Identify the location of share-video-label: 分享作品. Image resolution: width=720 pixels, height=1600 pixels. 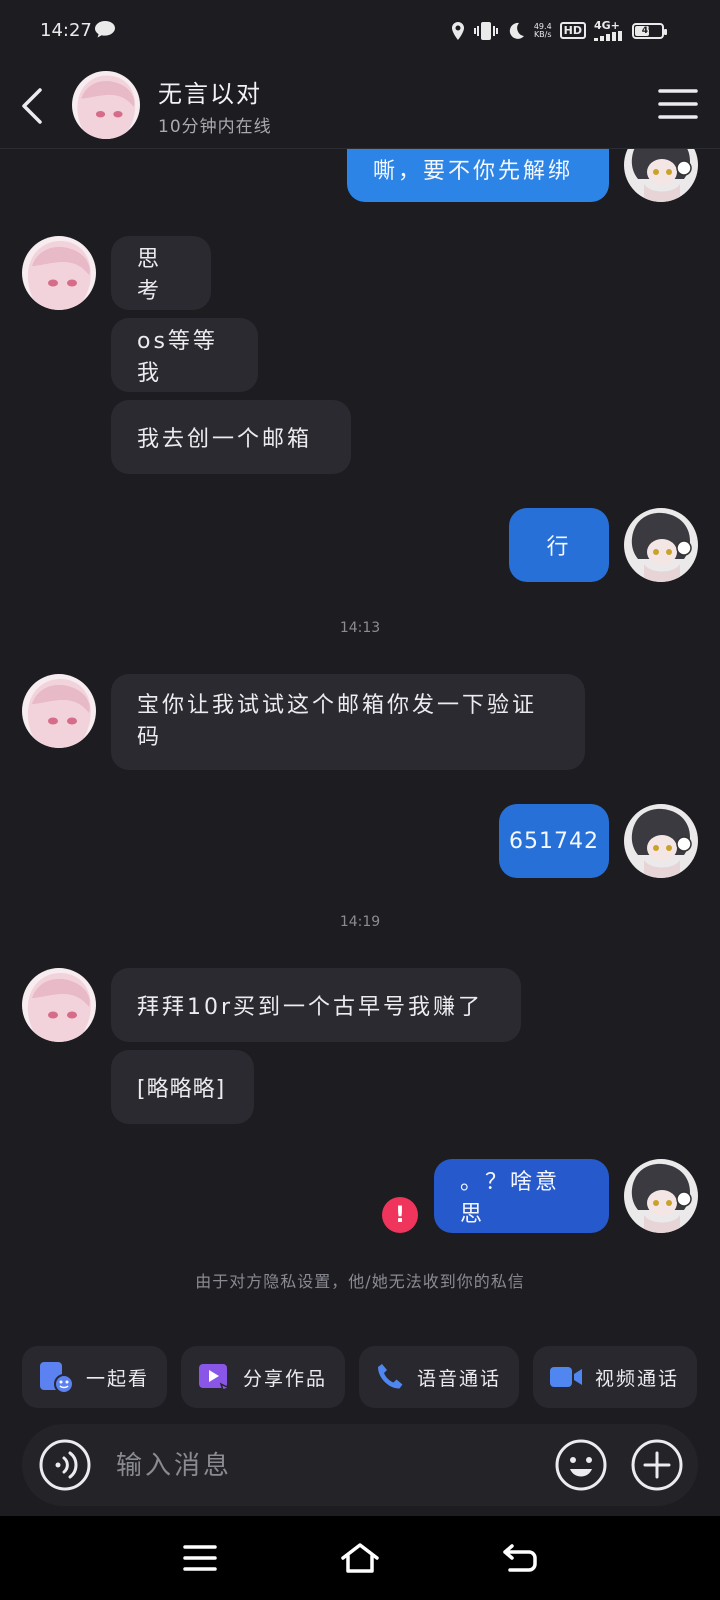
(285, 1378).